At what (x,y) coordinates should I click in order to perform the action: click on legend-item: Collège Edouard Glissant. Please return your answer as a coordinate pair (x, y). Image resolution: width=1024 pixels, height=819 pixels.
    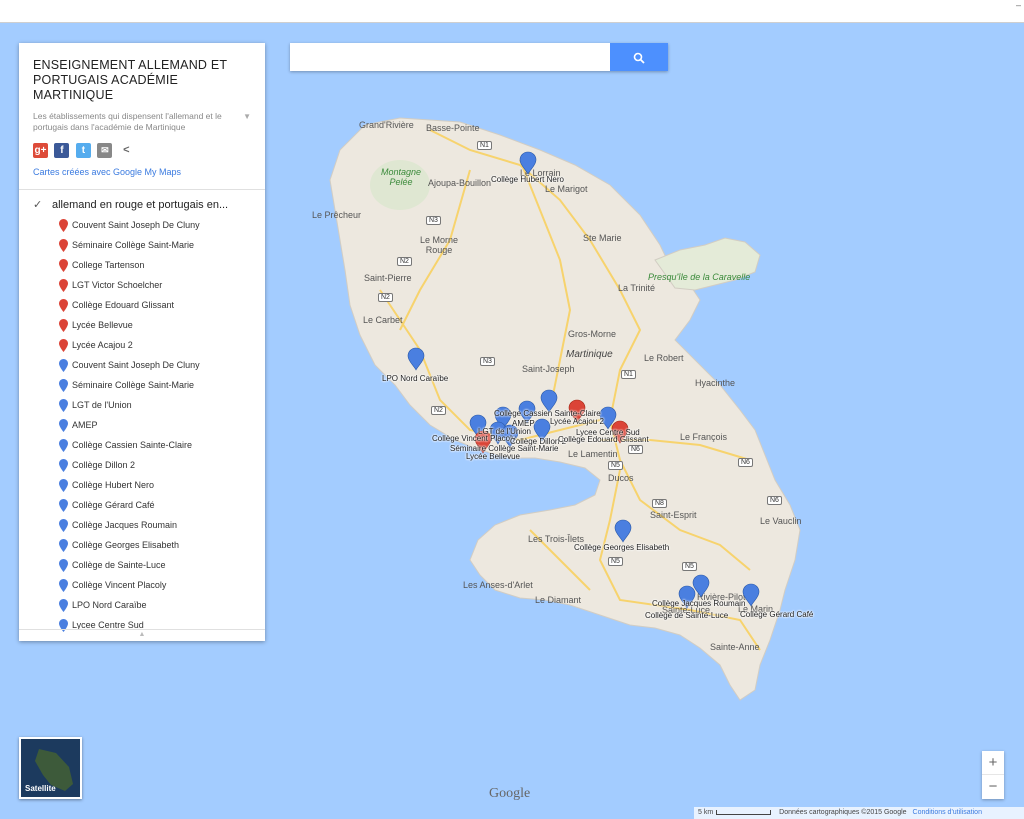
    Looking at the image, I should click on (162, 309).